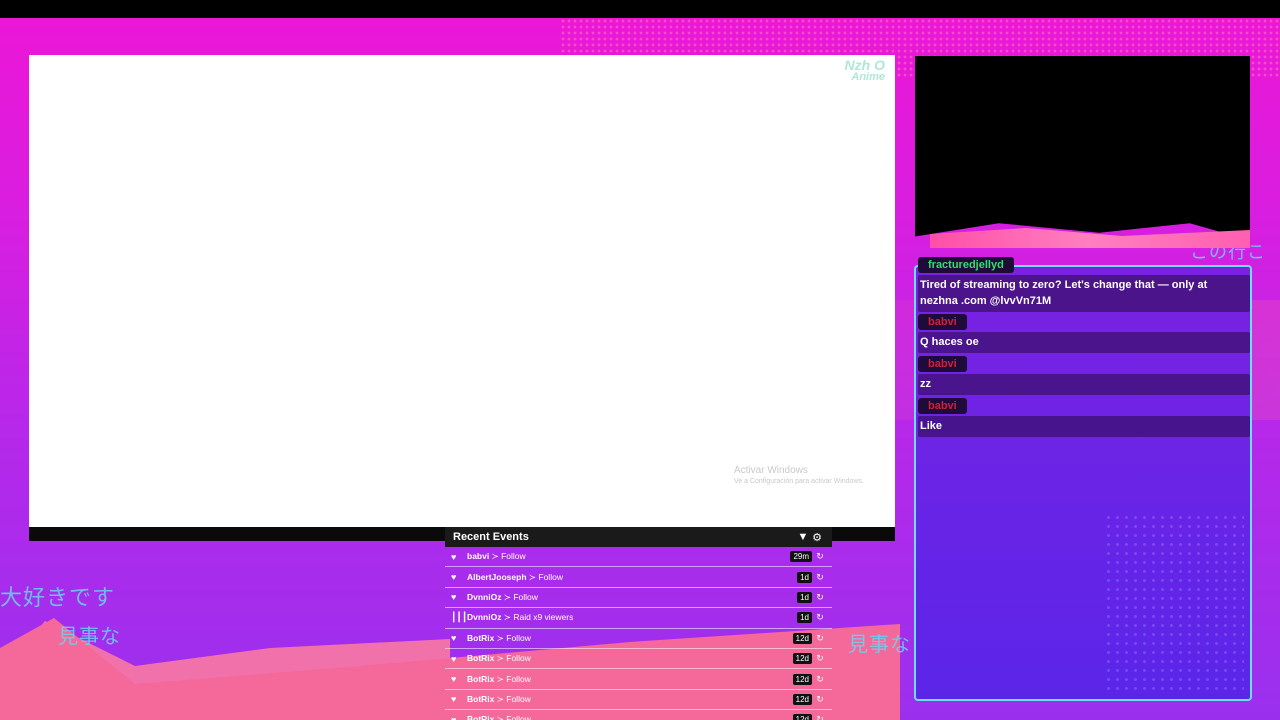 This screenshot has height=720, width=1280. Describe the element at coordinates (799, 481) in the screenshot. I see `watermark-sub: Ve a Configuración para activar Windows.` at that location.